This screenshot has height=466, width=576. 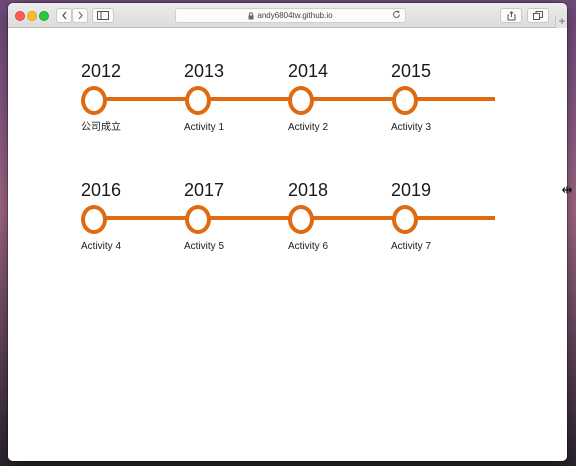 What do you see at coordinates (411, 71) in the screenshot?
I see `timeline-year: 2015` at bounding box center [411, 71].